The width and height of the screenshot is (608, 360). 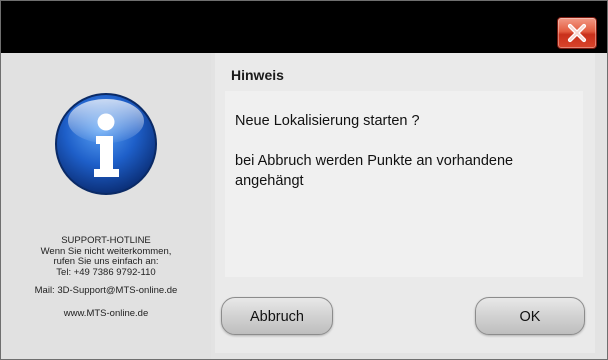 I want to click on dialog-heading: Hinweis, so click(x=257, y=75).